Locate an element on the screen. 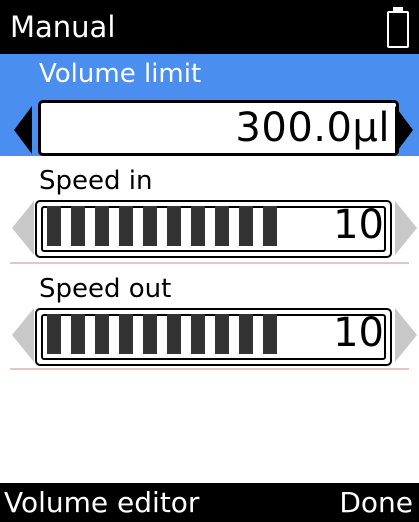 Image resolution: width=419 pixels, height=522 pixels. title-bar: Manual is located at coordinates (209, 27).